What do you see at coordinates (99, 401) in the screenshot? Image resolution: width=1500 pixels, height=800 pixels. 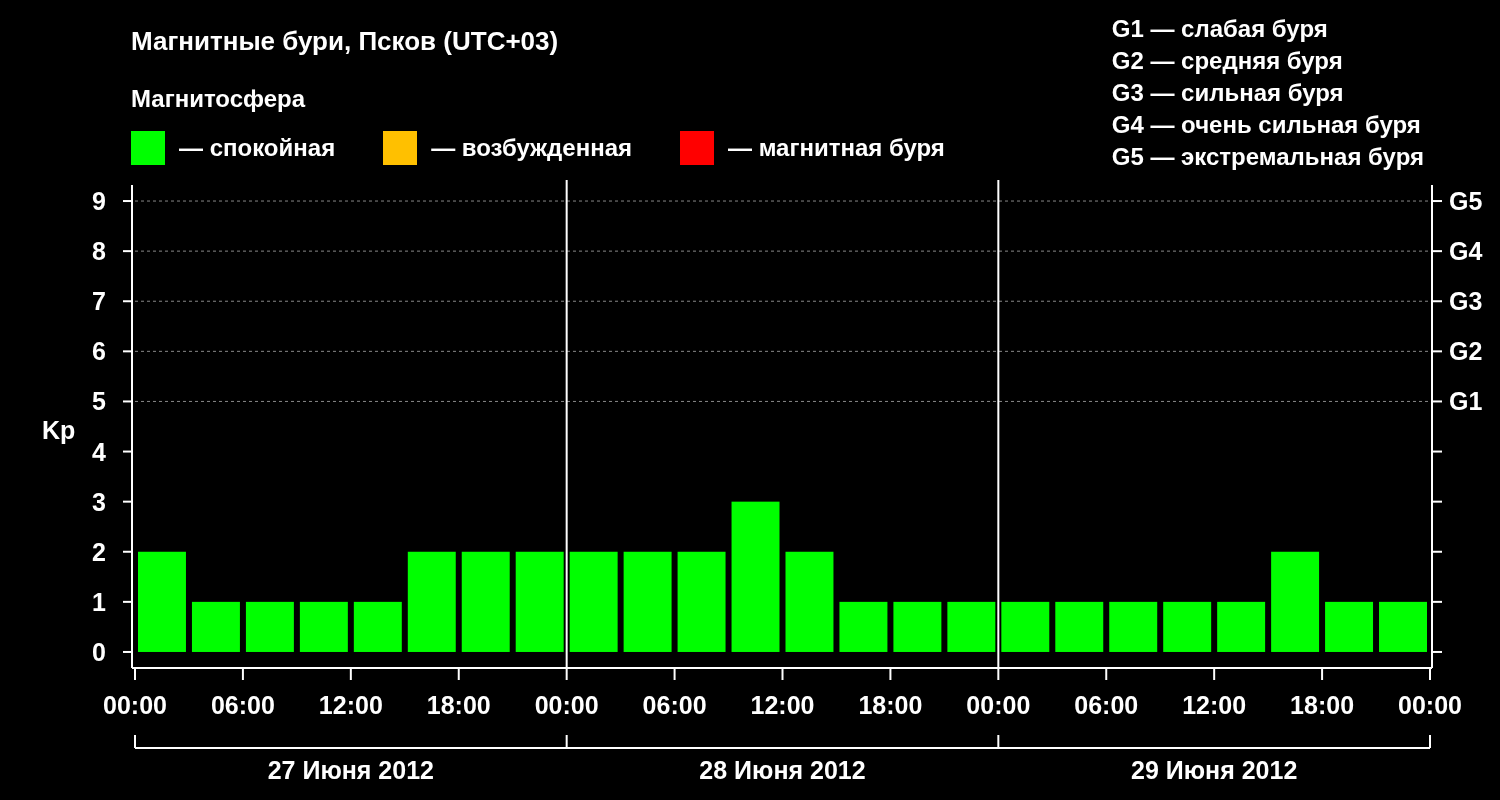 I see `y-tick-label: 5` at bounding box center [99, 401].